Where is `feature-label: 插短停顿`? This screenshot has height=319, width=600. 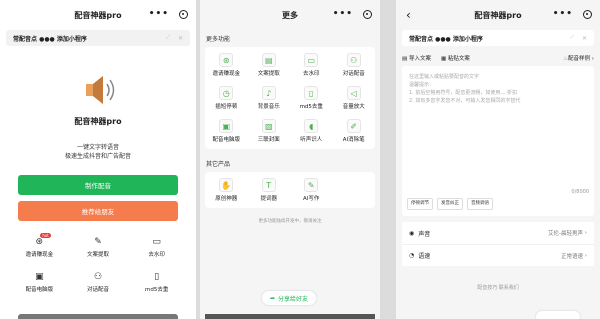
feature-label: 插短停顿 is located at coordinates (226, 107).